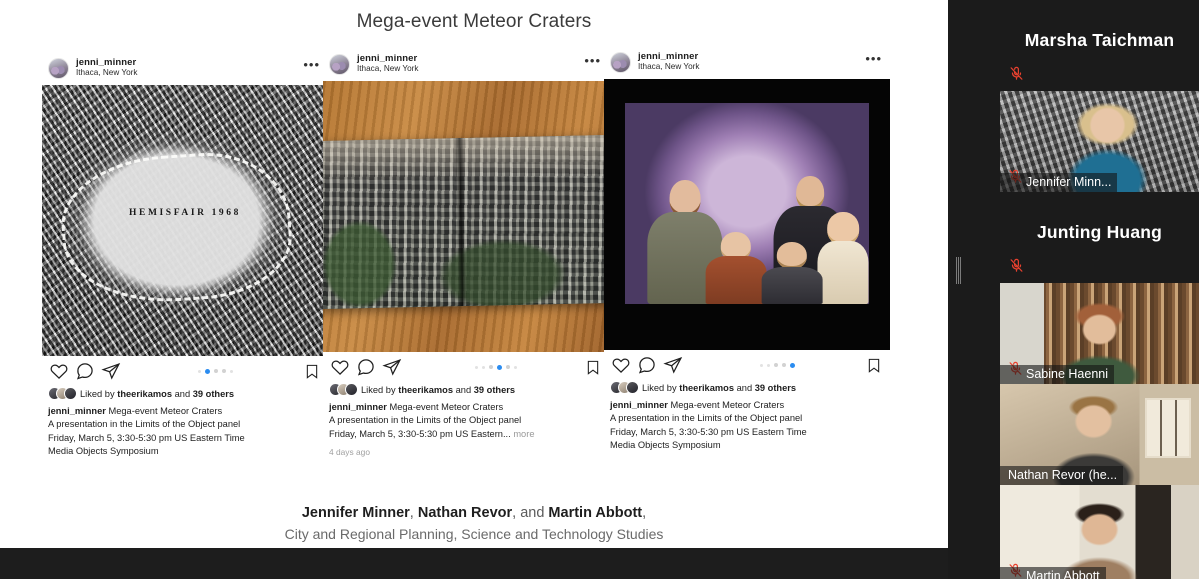  I want to click on participant-tile-junting-huang: Junting Huang, so click(1099, 237).